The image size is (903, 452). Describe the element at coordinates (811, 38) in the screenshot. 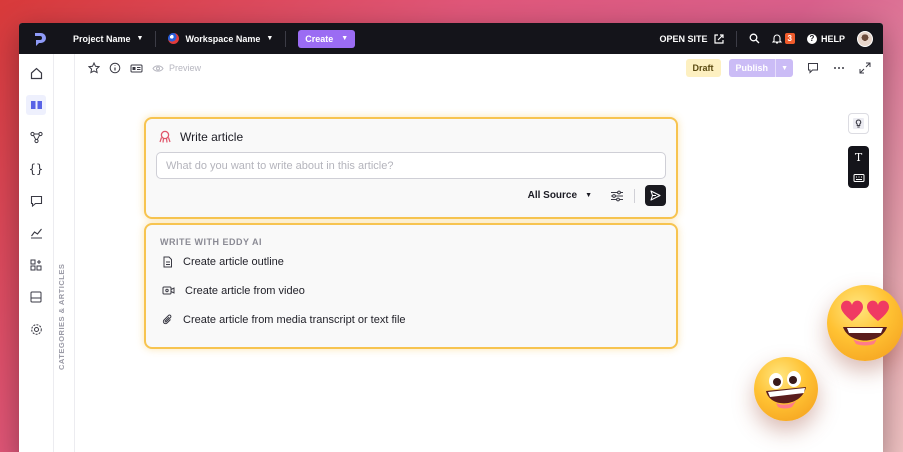

I see `help-icon: ?` at that location.